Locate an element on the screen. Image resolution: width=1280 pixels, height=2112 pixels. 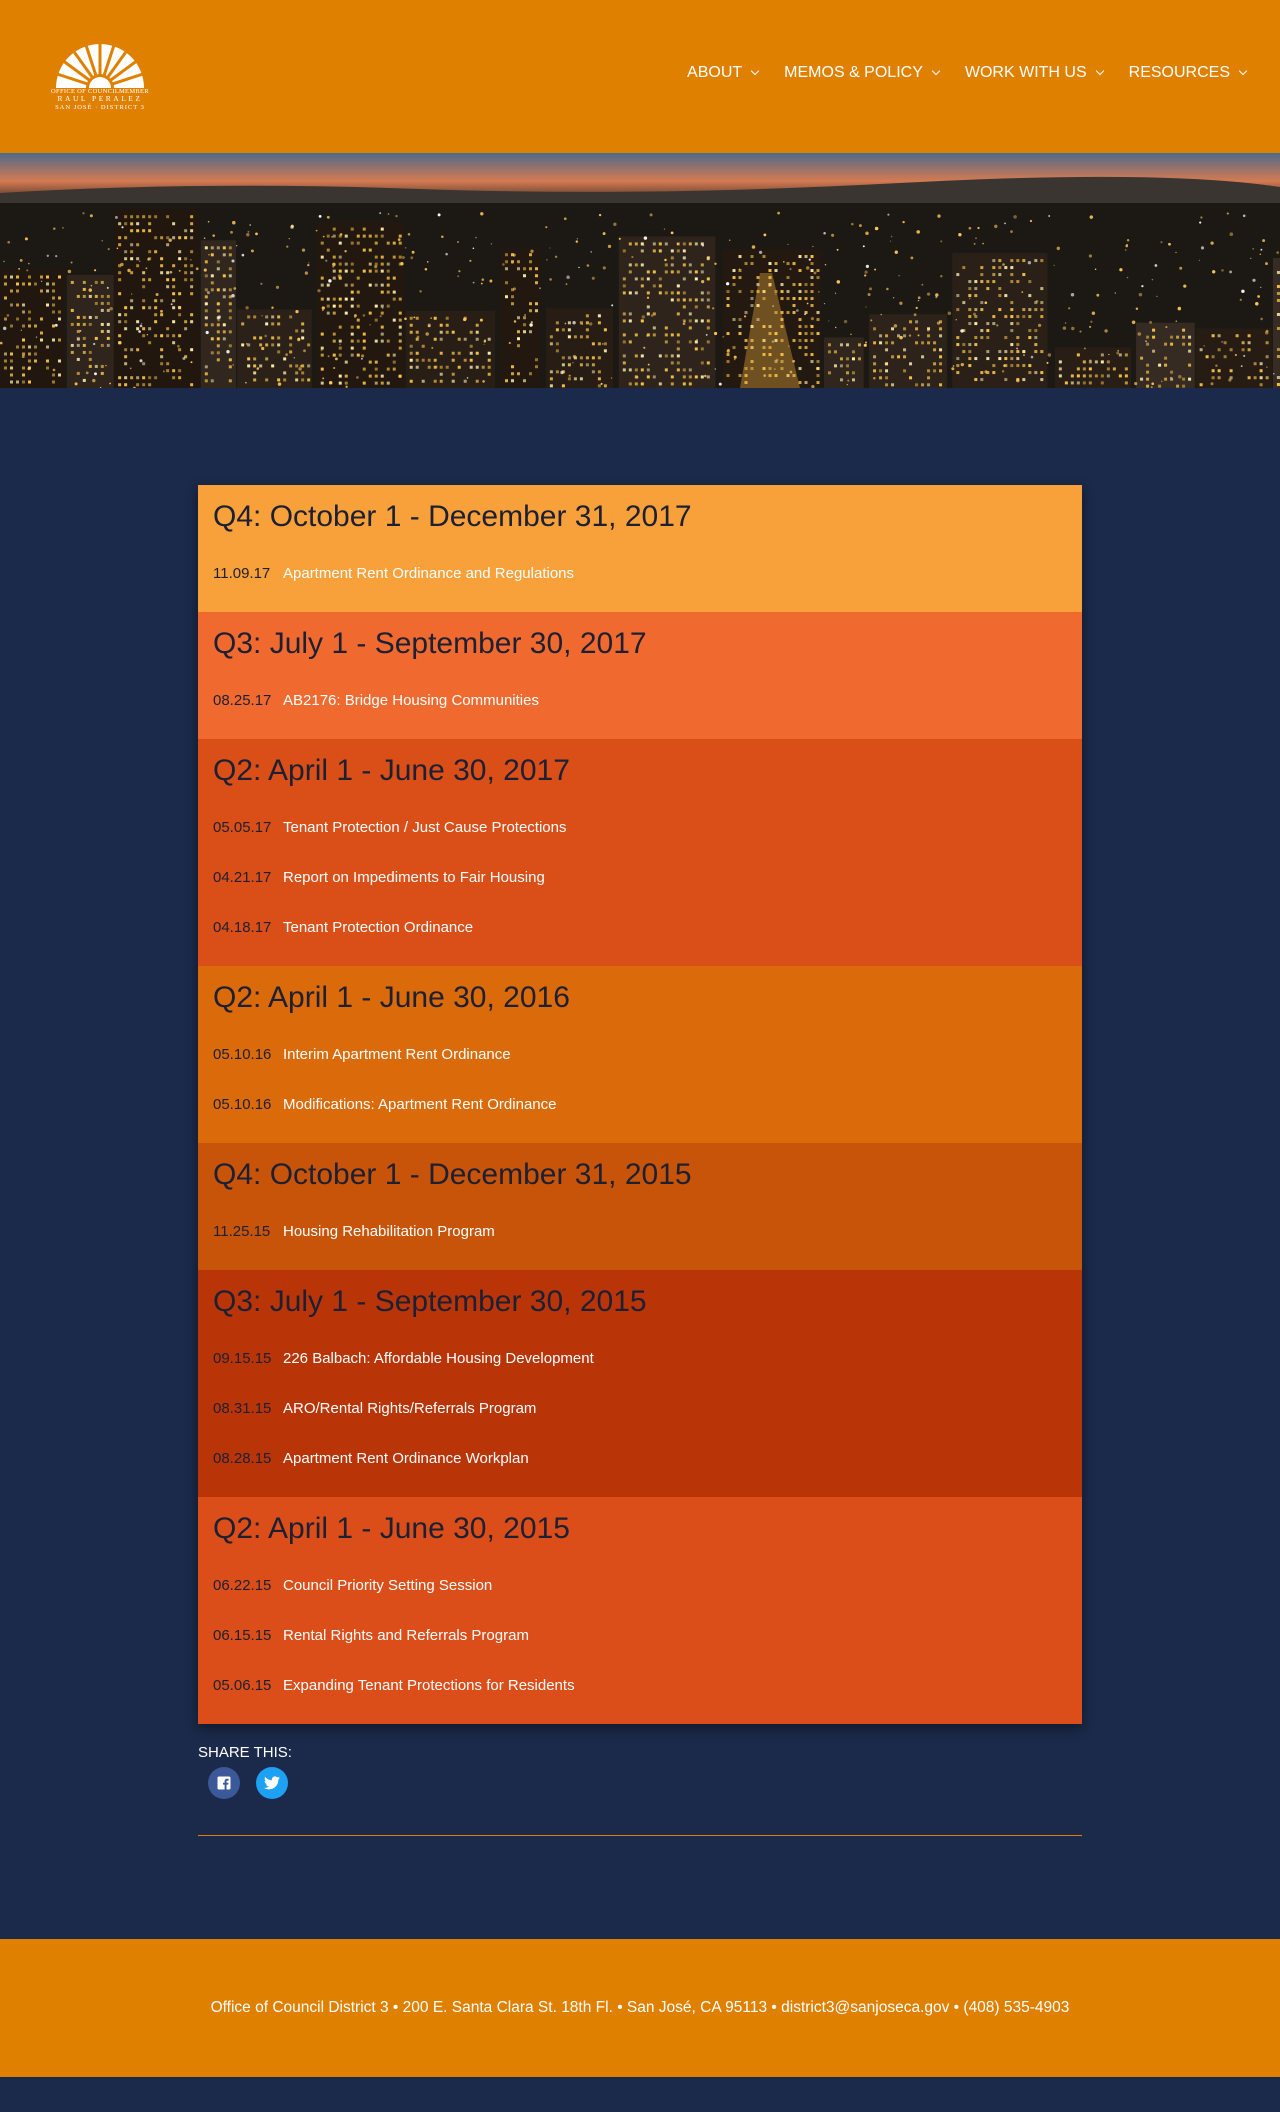
memo-date: 06.15.15 is located at coordinates (242, 1635).